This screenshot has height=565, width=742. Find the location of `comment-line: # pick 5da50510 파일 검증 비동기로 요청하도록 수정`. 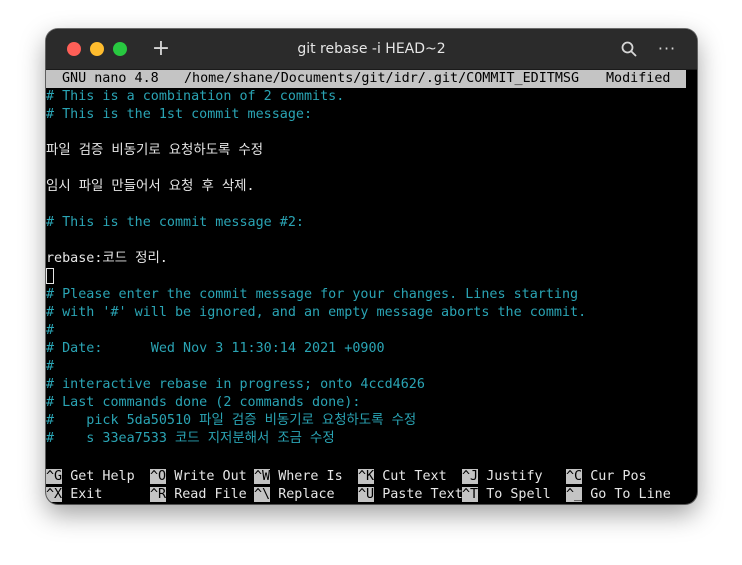

comment-line: # pick 5da50510 파일 검증 비동기로 요청하도록 수정 is located at coordinates (231, 420).